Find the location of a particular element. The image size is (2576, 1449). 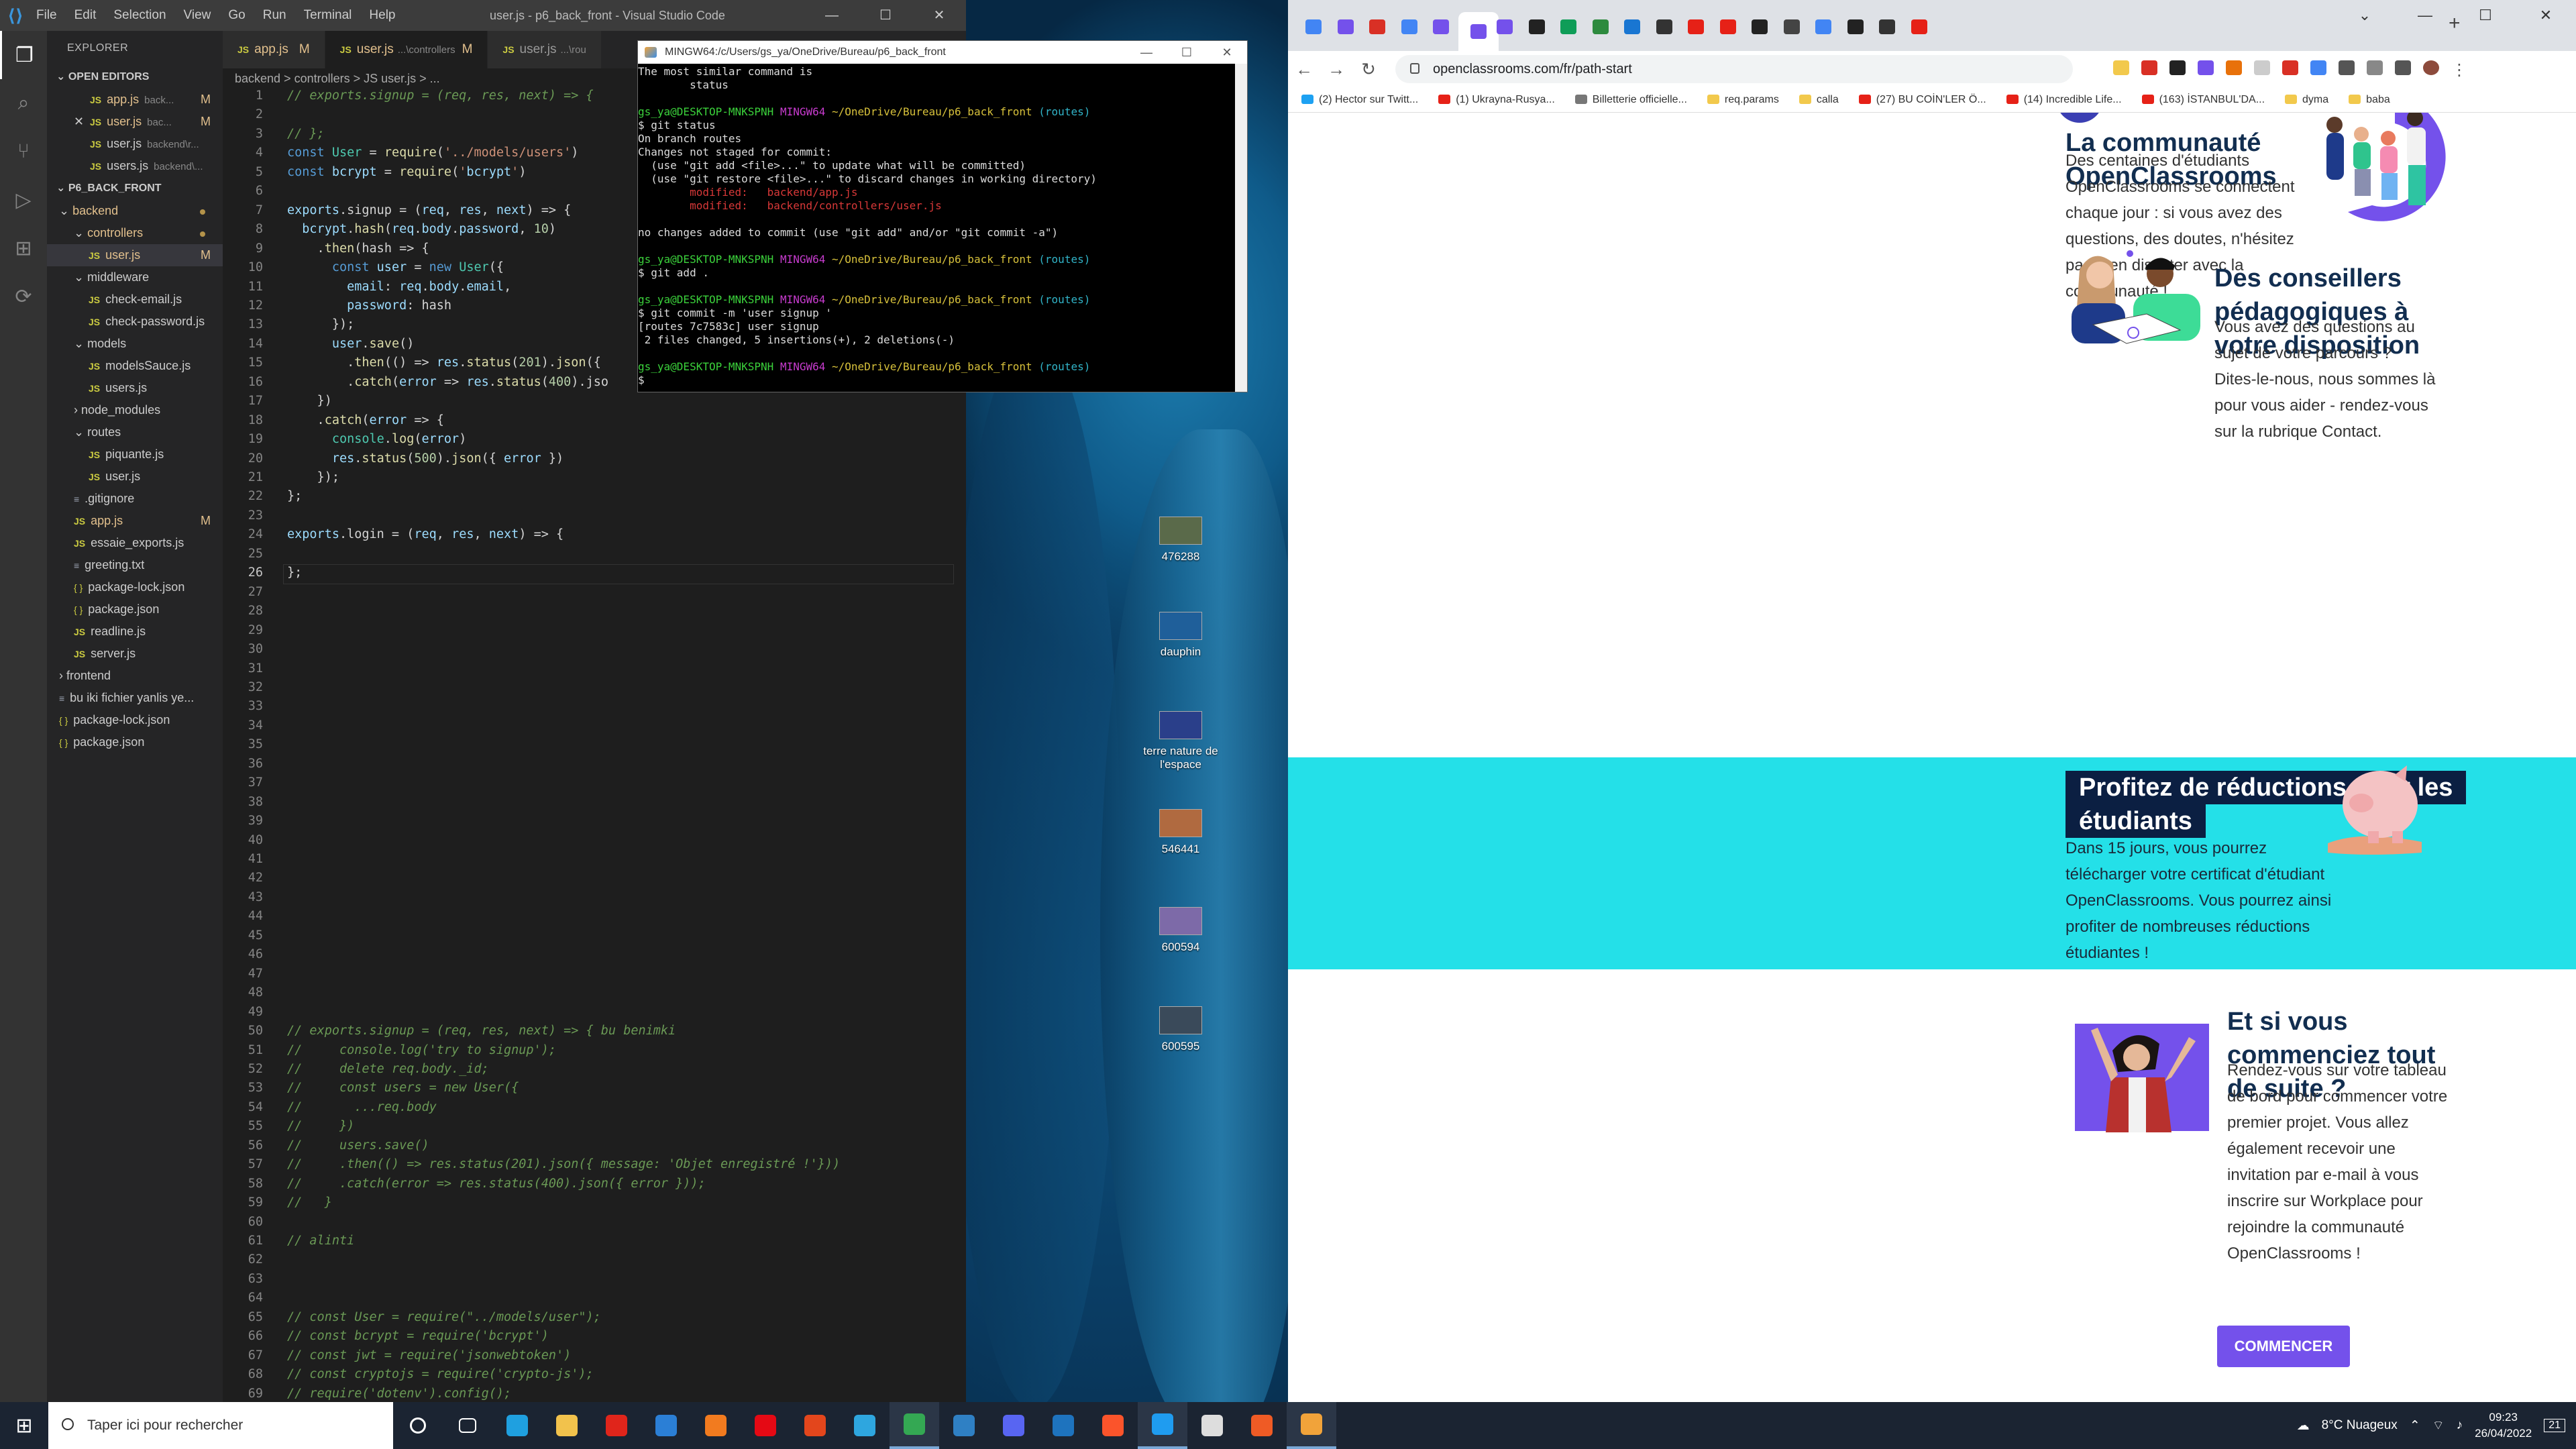

clock: 09:23 26/04/2022 is located at coordinates (2503, 1425).